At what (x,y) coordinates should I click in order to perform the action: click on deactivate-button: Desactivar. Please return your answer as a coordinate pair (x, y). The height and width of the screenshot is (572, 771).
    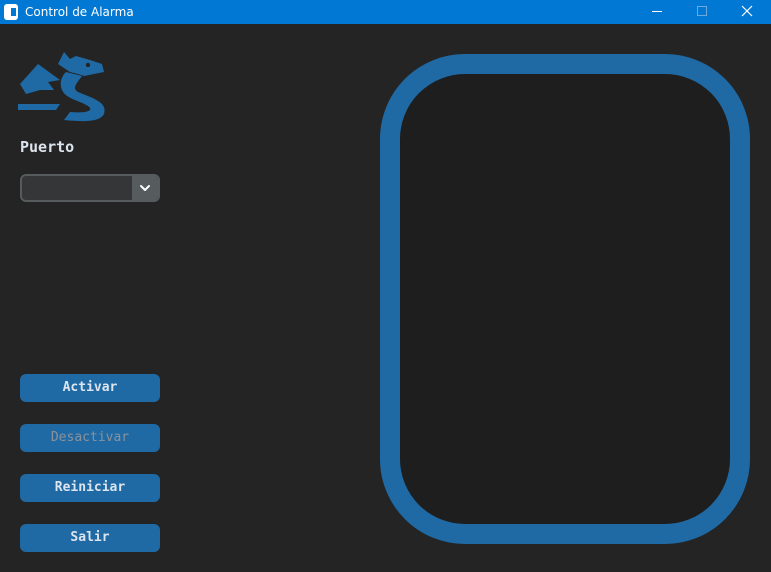
    Looking at the image, I should click on (90, 438).